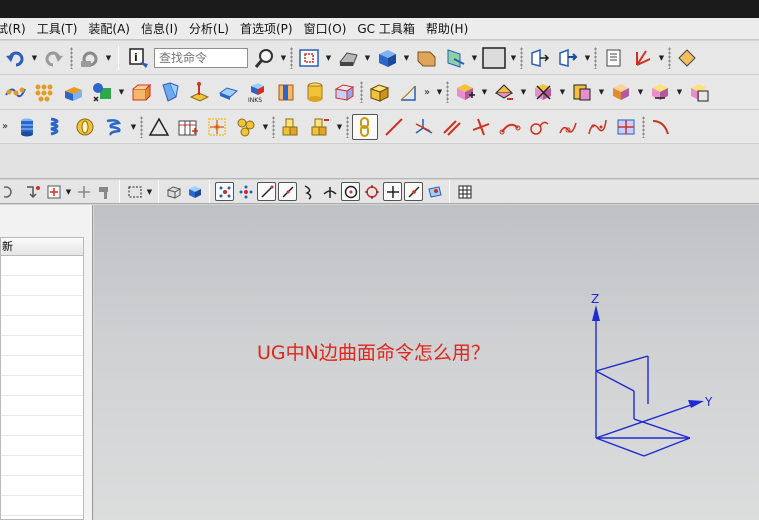  Describe the element at coordinates (283, 58) in the screenshot. I see `search-dropdown-arrow: ▼` at that location.